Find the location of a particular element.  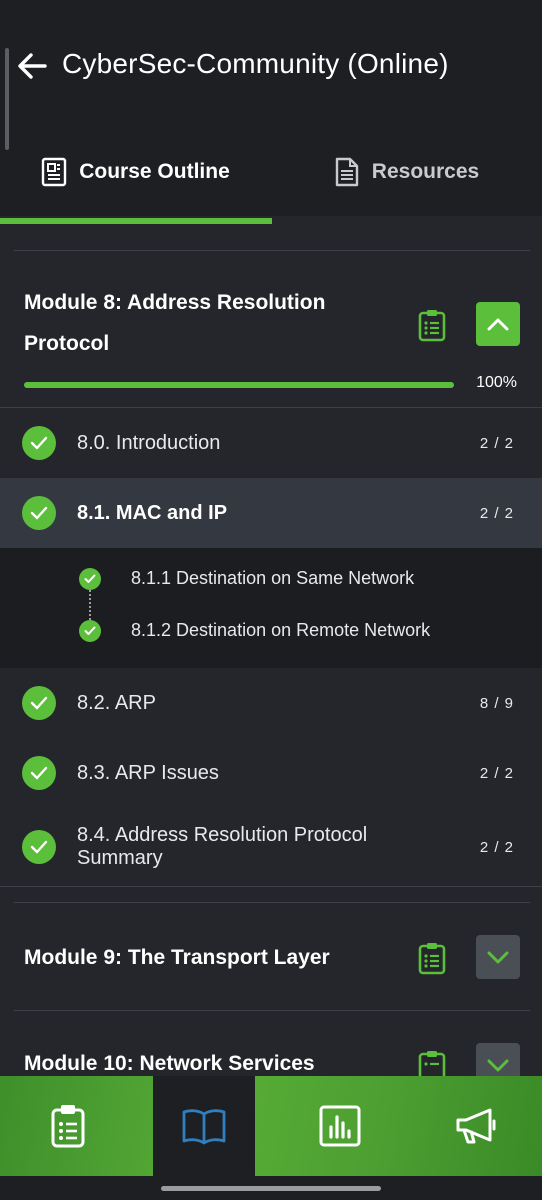

arrow-left-icon is located at coordinates (32, 66).